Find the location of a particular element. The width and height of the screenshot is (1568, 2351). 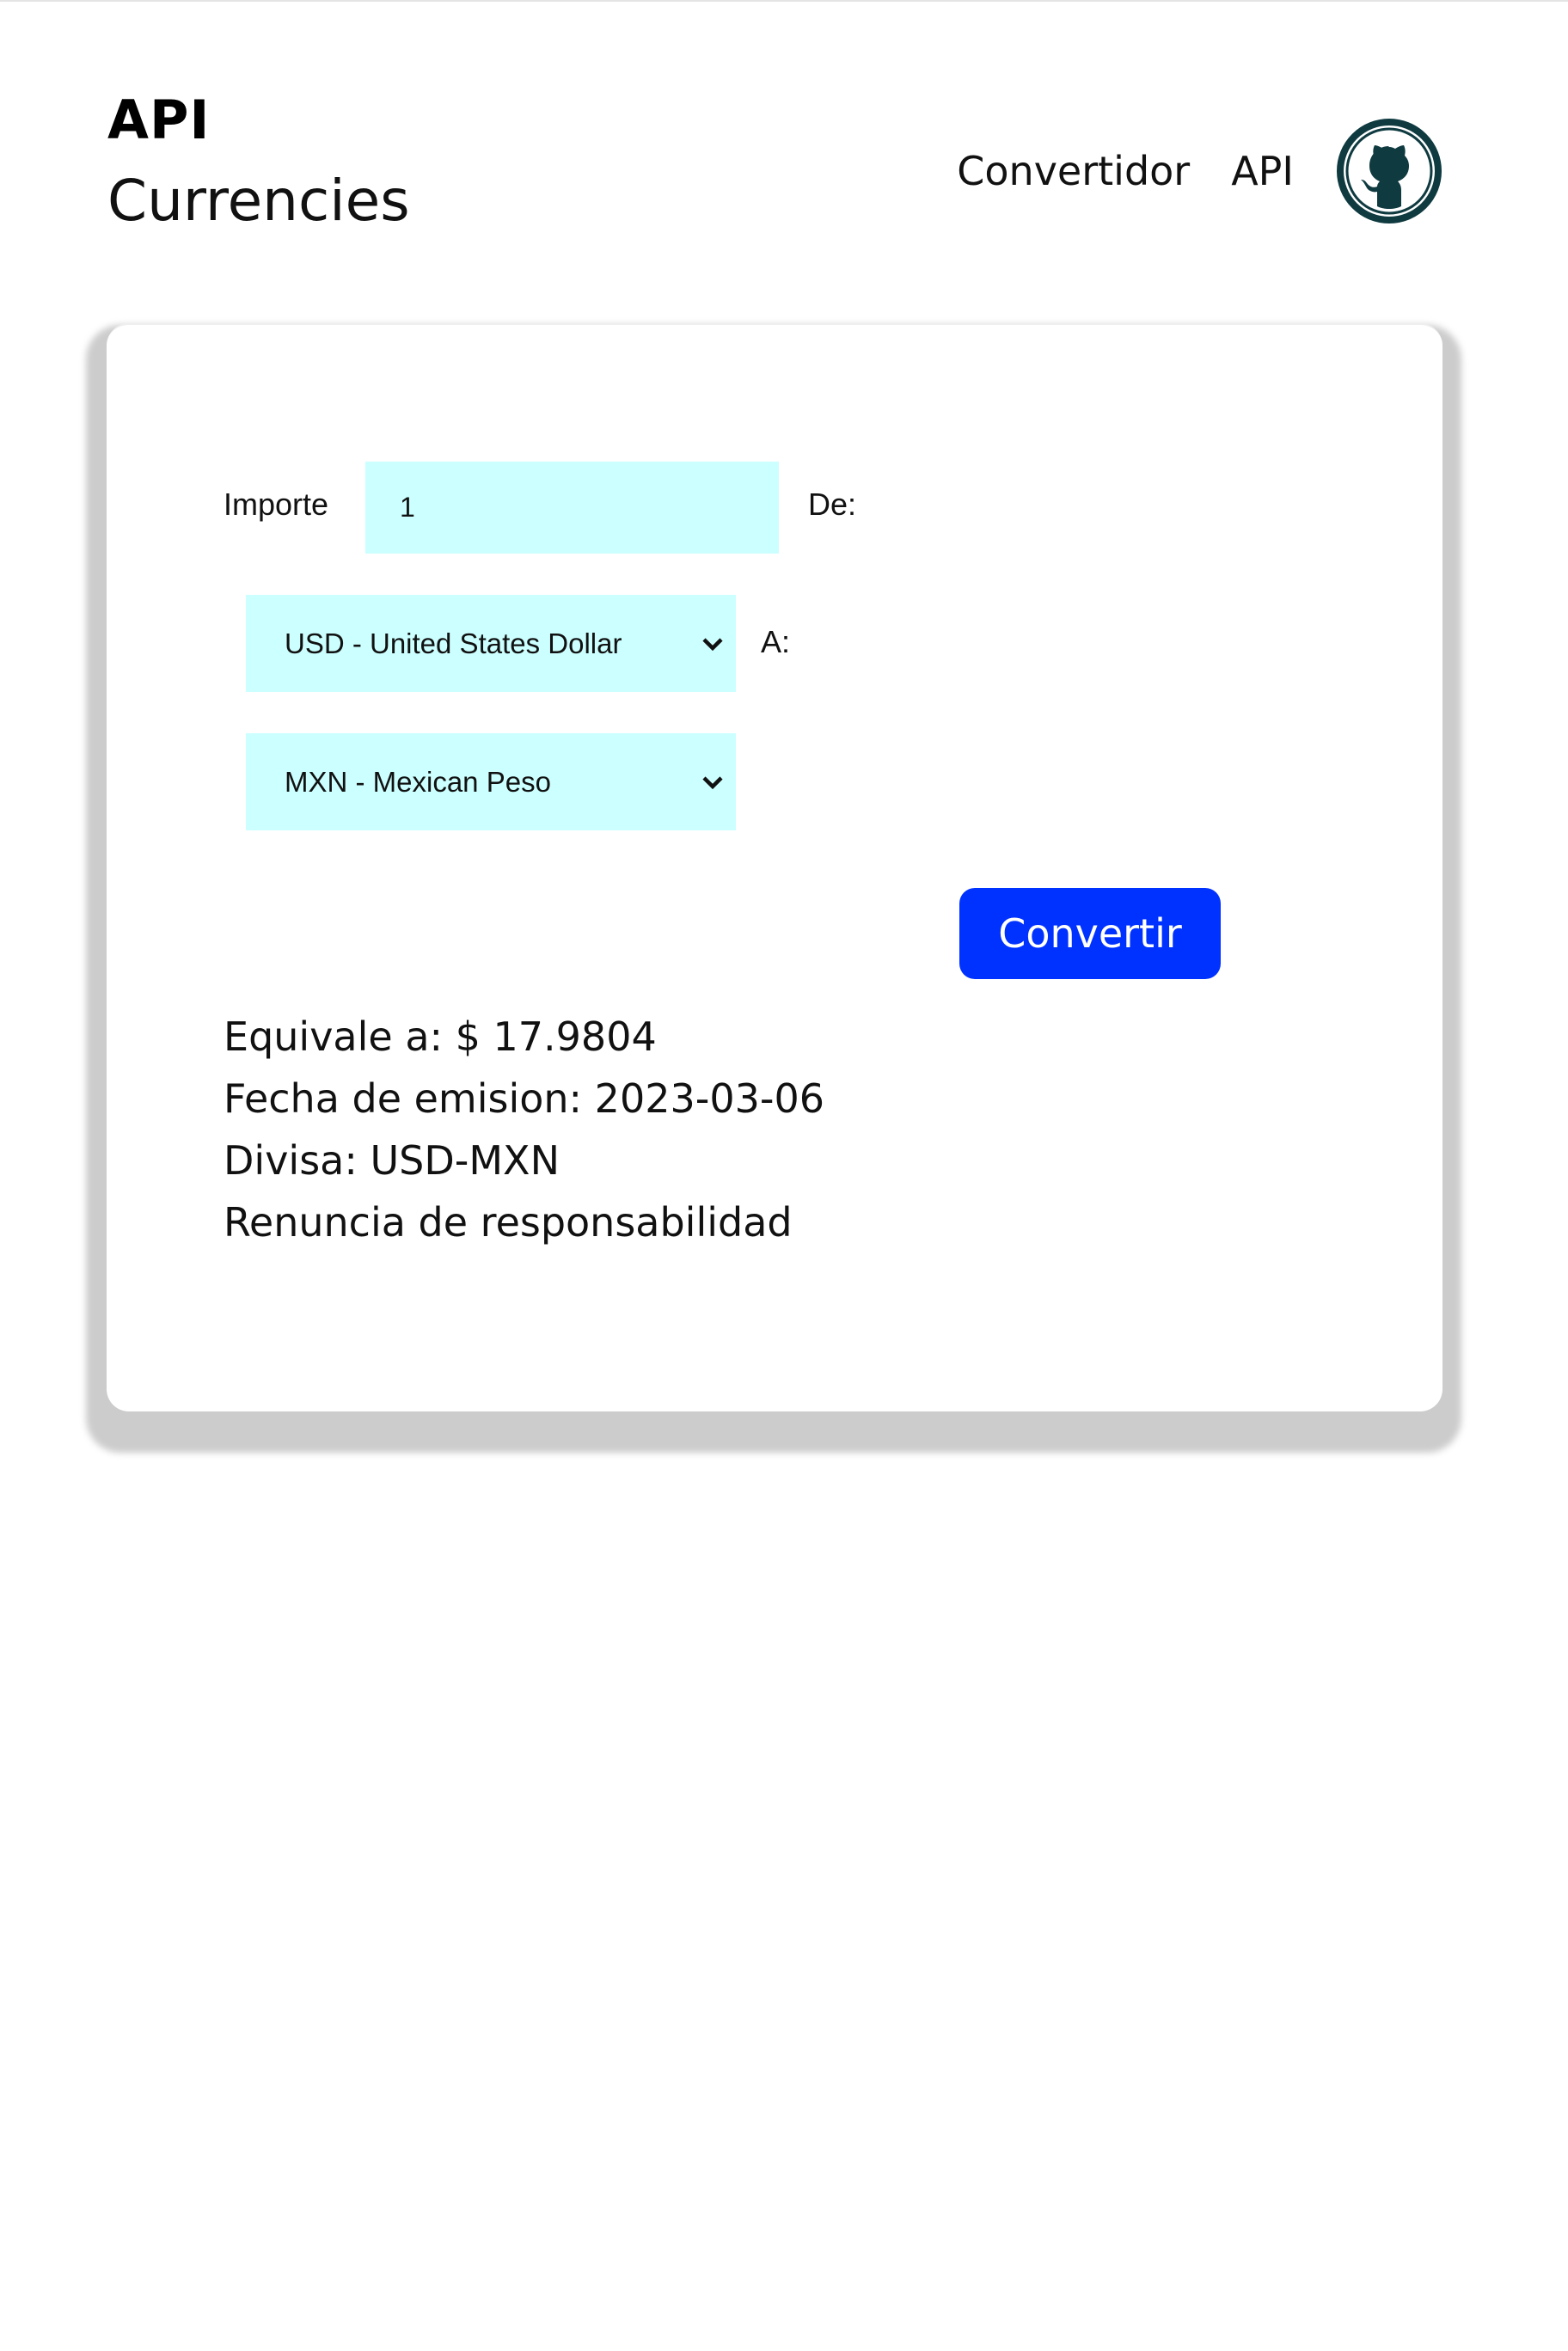

to-currency-select: MXN - Mexican Peso is located at coordinates (491, 781).